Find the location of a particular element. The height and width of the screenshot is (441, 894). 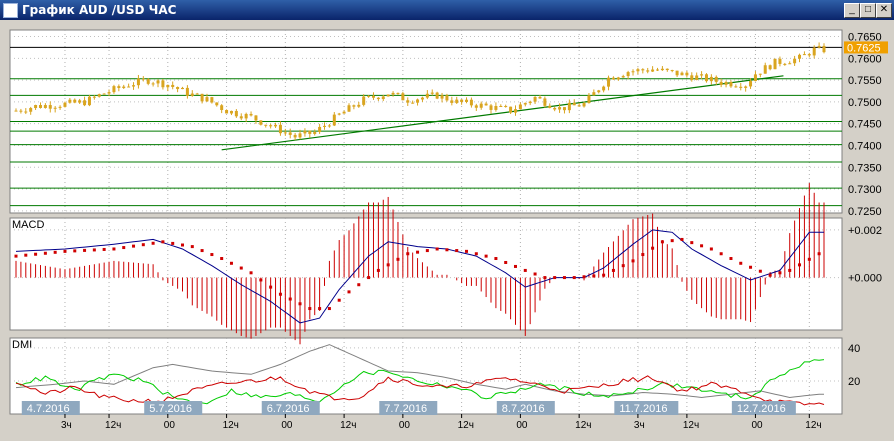

window-title: График AUD /USD ЧАС is located at coordinates (99, 10).